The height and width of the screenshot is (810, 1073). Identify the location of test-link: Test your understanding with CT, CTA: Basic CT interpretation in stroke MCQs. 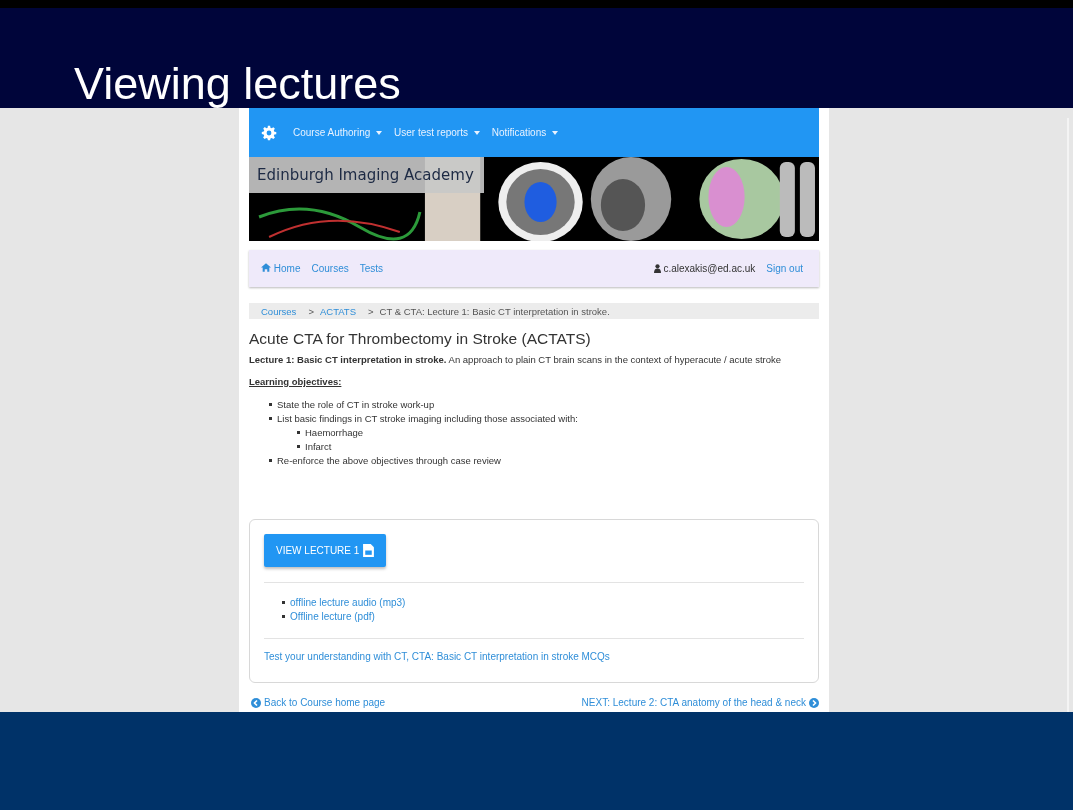
(437, 656).